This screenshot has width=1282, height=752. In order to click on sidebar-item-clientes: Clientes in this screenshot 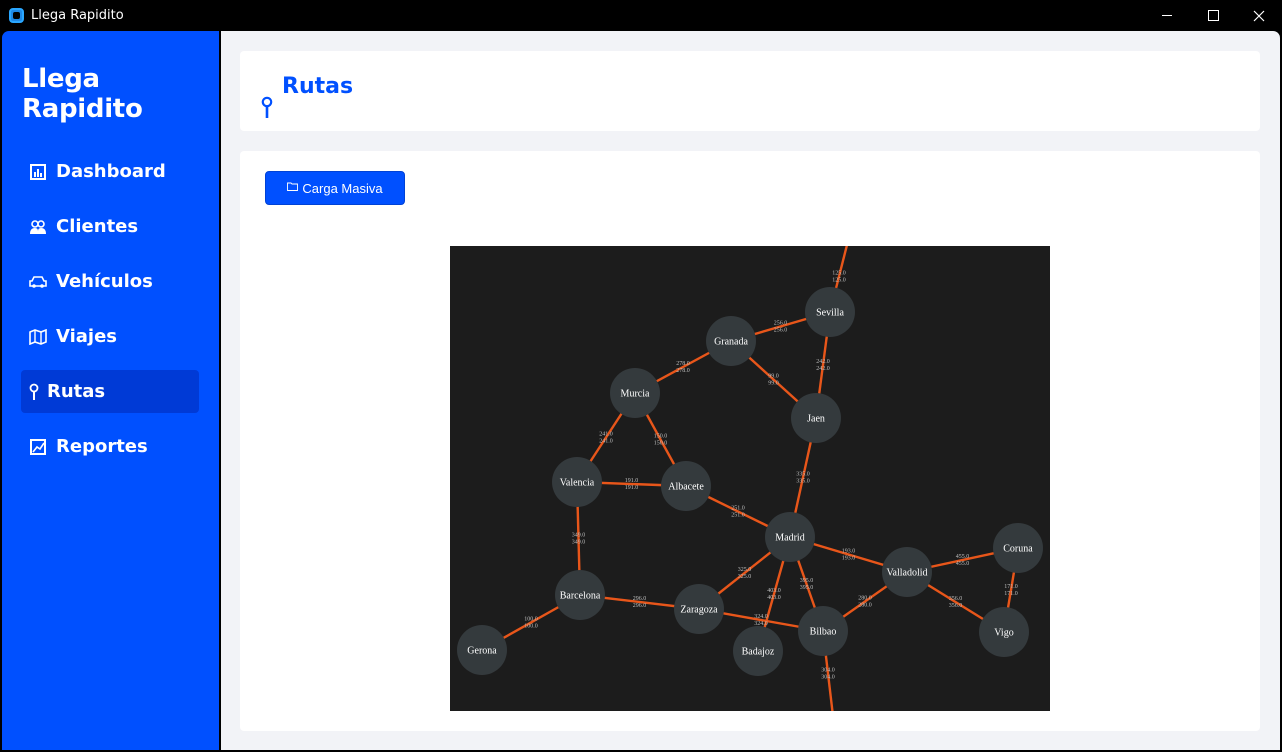, I will do `click(110, 226)`.